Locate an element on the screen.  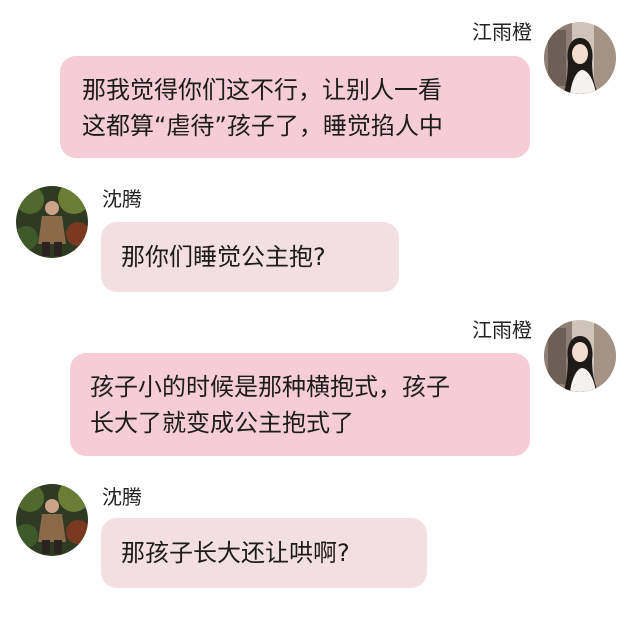
message-text: 这都算“虐待”孩子了，睡觉掐人中 is located at coordinates (262, 126).